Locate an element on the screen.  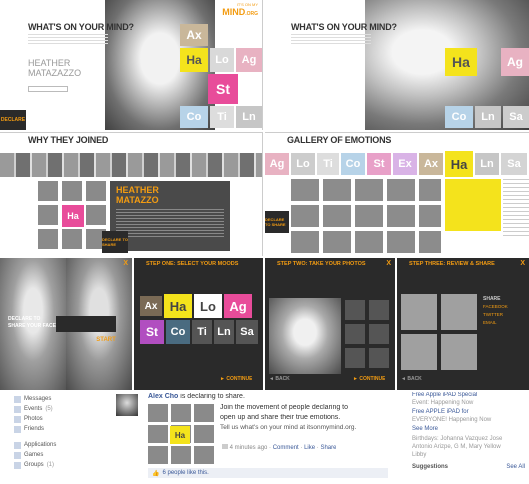
post-line-2: open up and share their true emotions. is located at coordinates (280, 417).